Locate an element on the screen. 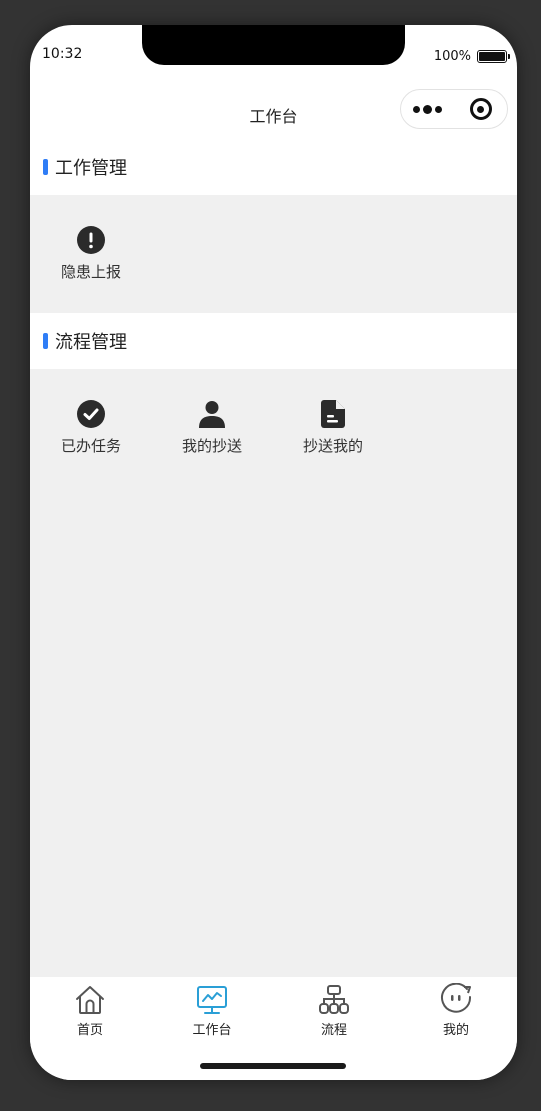  tab-mine: 我的 is located at coordinates (456, 1010).